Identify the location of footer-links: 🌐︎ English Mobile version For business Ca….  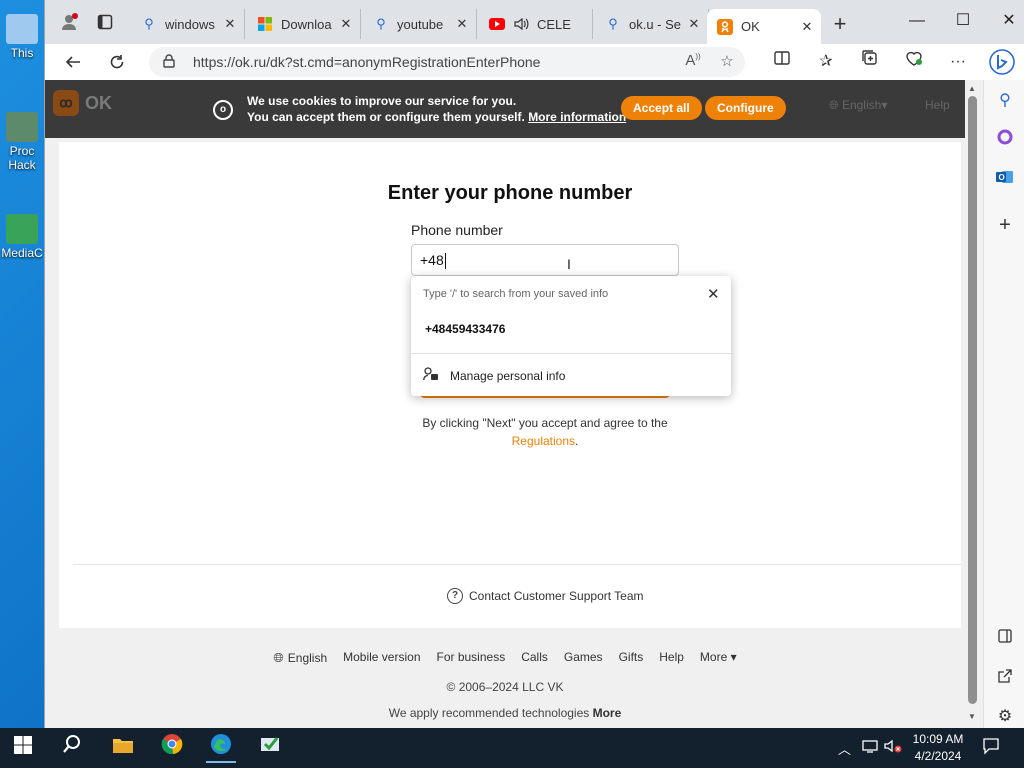
(505, 658).